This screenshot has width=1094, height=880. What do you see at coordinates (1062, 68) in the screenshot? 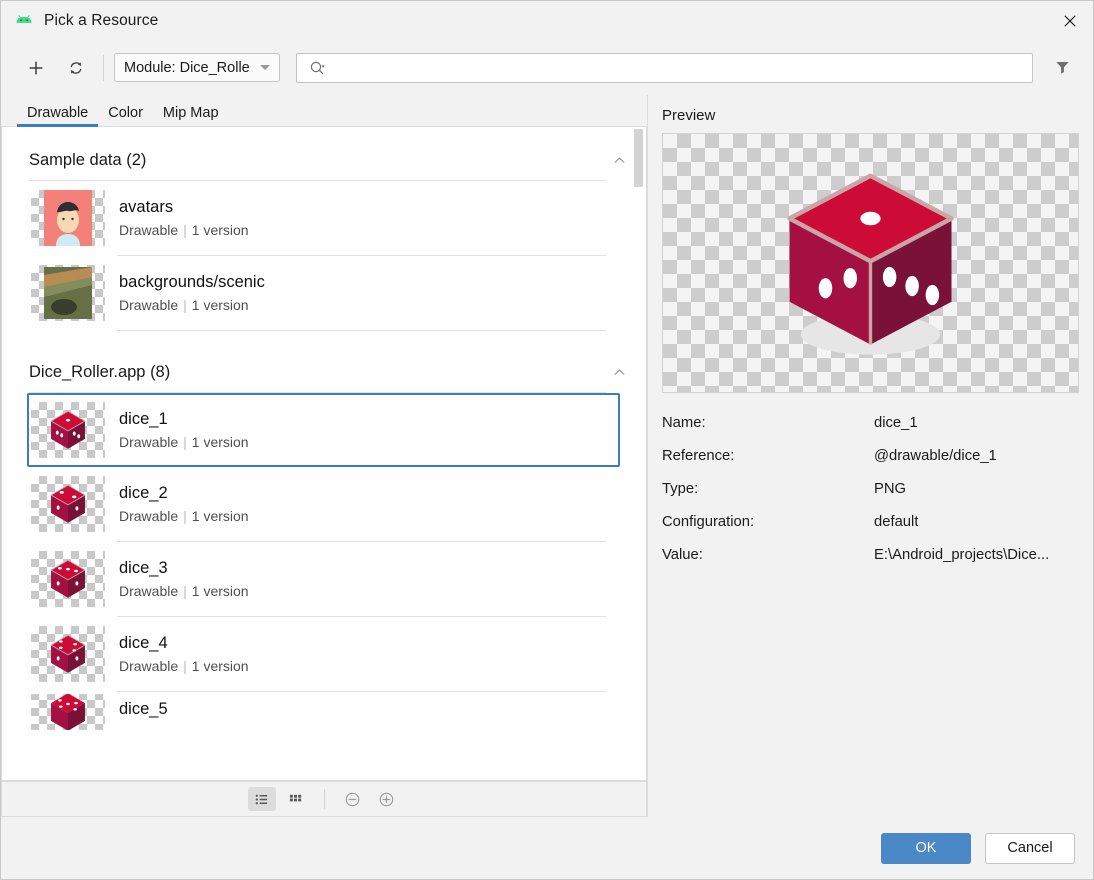
I see `filter-icon` at bounding box center [1062, 68].